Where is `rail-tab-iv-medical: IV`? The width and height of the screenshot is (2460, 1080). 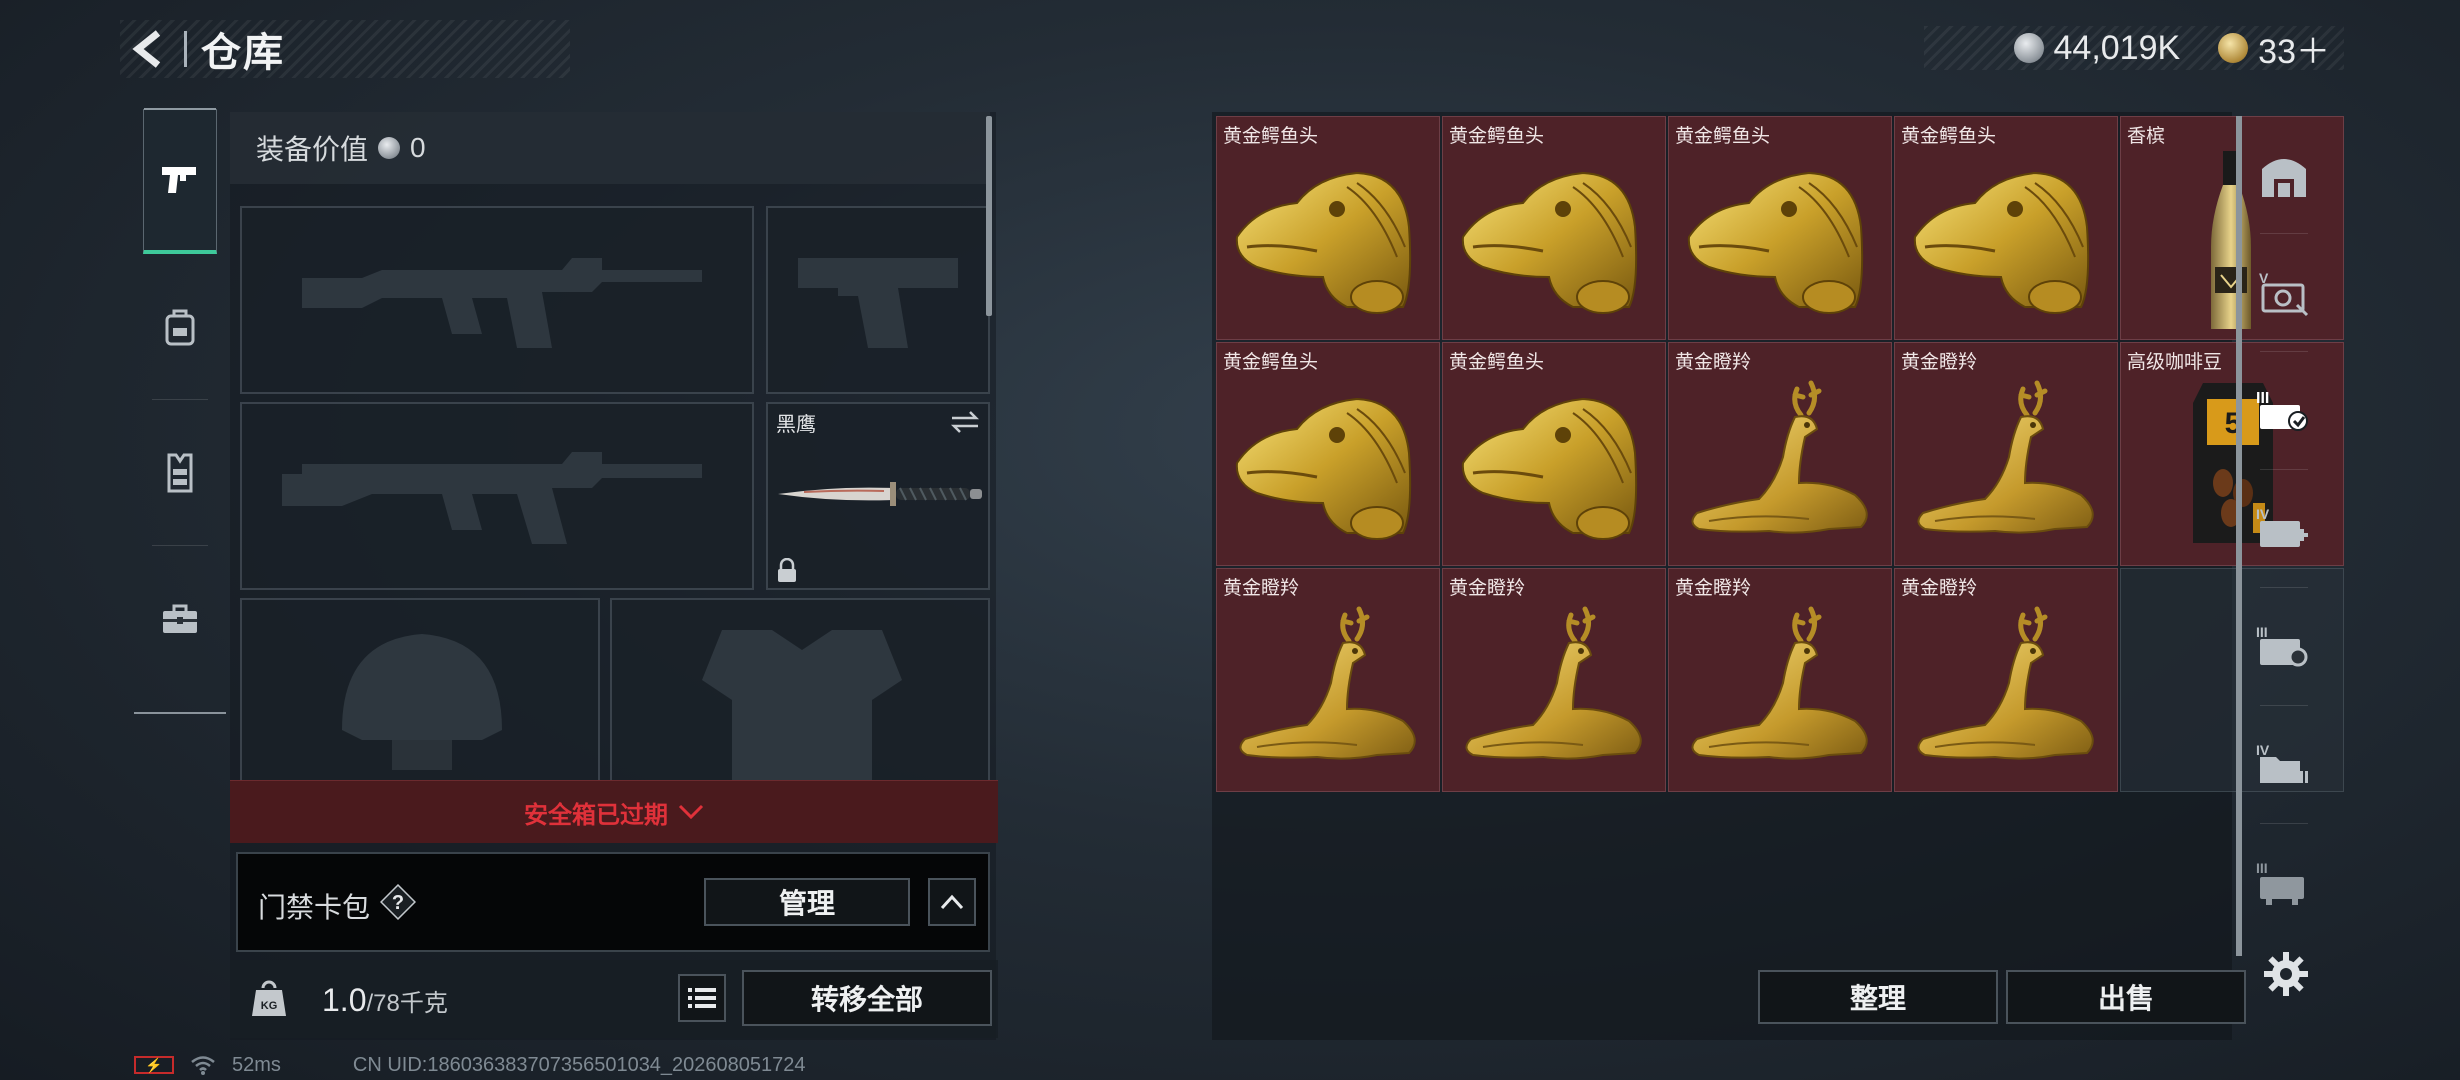 rail-tab-iv-medical: IV is located at coordinates (2284, 529).